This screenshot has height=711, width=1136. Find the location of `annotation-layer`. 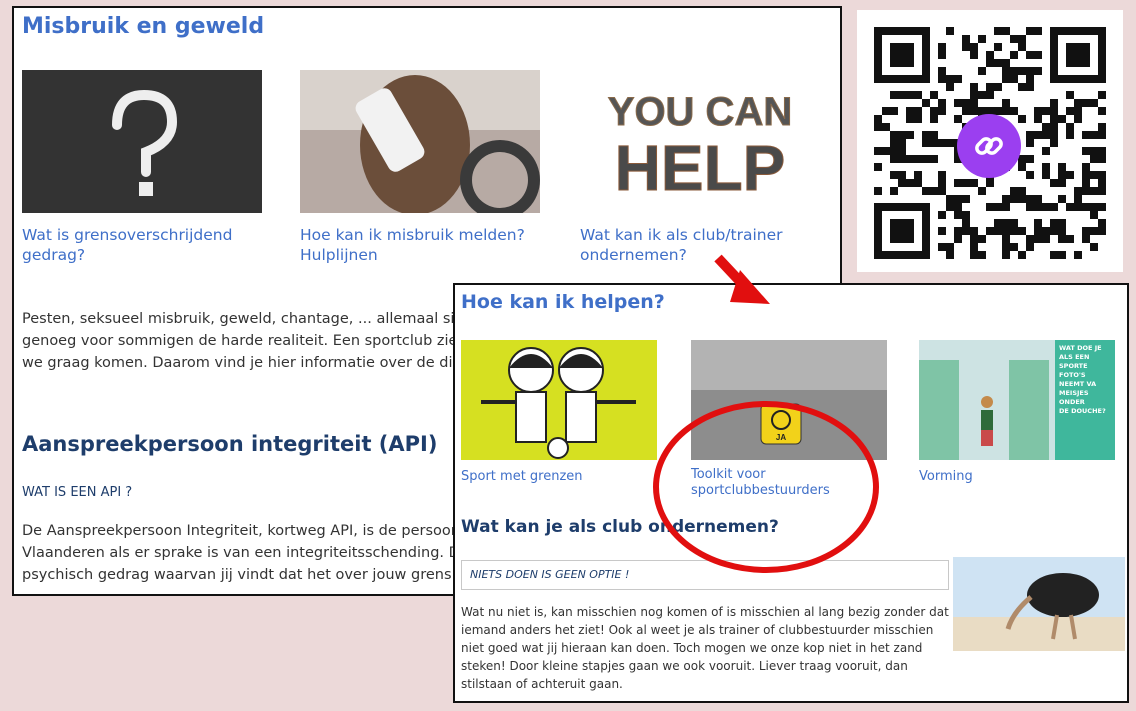

annotation-layer is located at coordinates (766, 413).